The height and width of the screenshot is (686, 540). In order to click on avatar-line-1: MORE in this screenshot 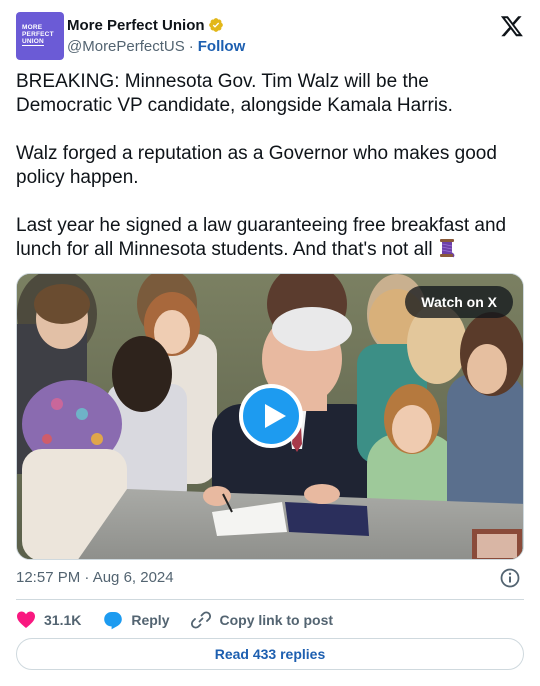, I will do `click(32, 27)`.